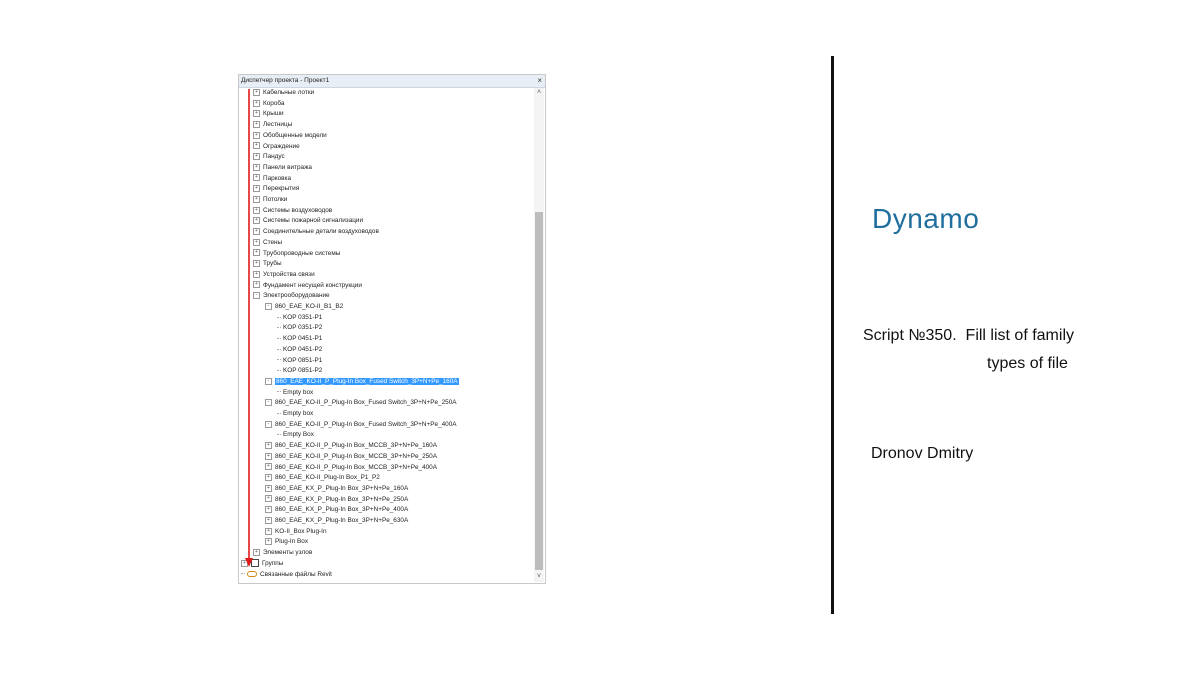 This screenshot has height=675, width=1199. I want to click on tree-row-label: Группы, so click(273, 563).